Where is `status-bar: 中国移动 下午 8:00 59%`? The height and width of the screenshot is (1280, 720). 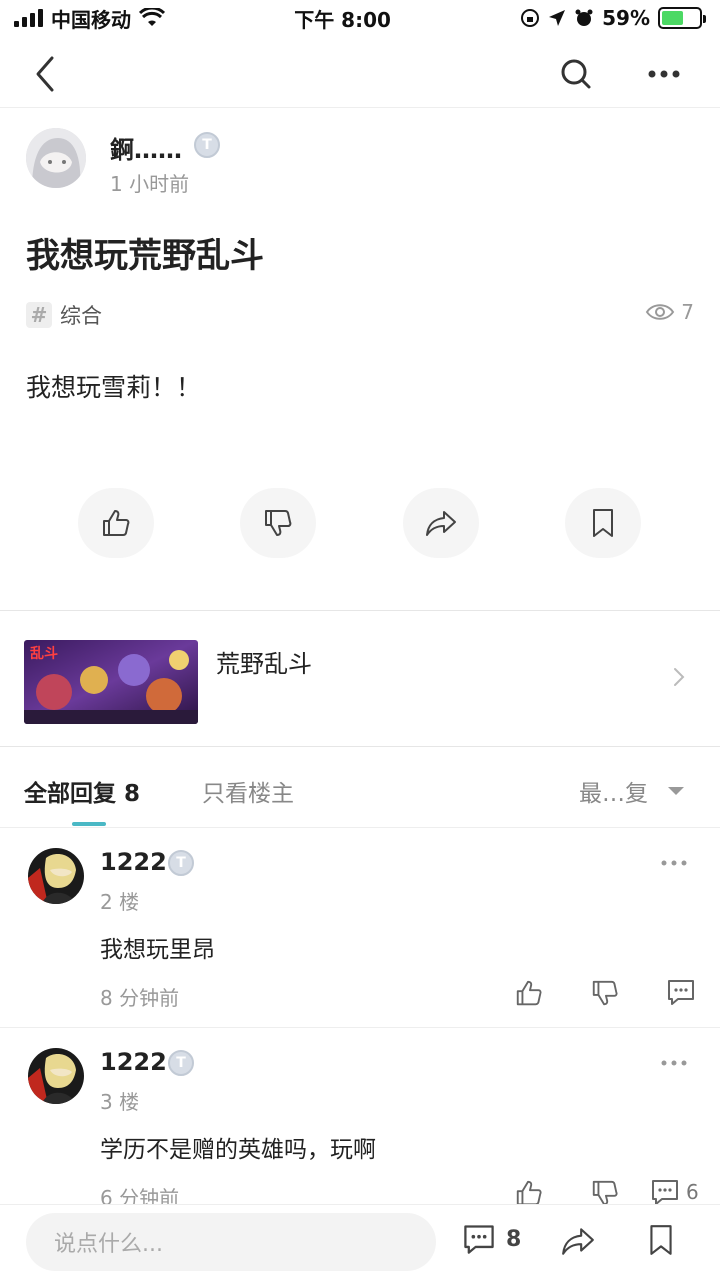 status-bar: 中国移动 下午 8:00 59% is located at coordinates (360, 18).